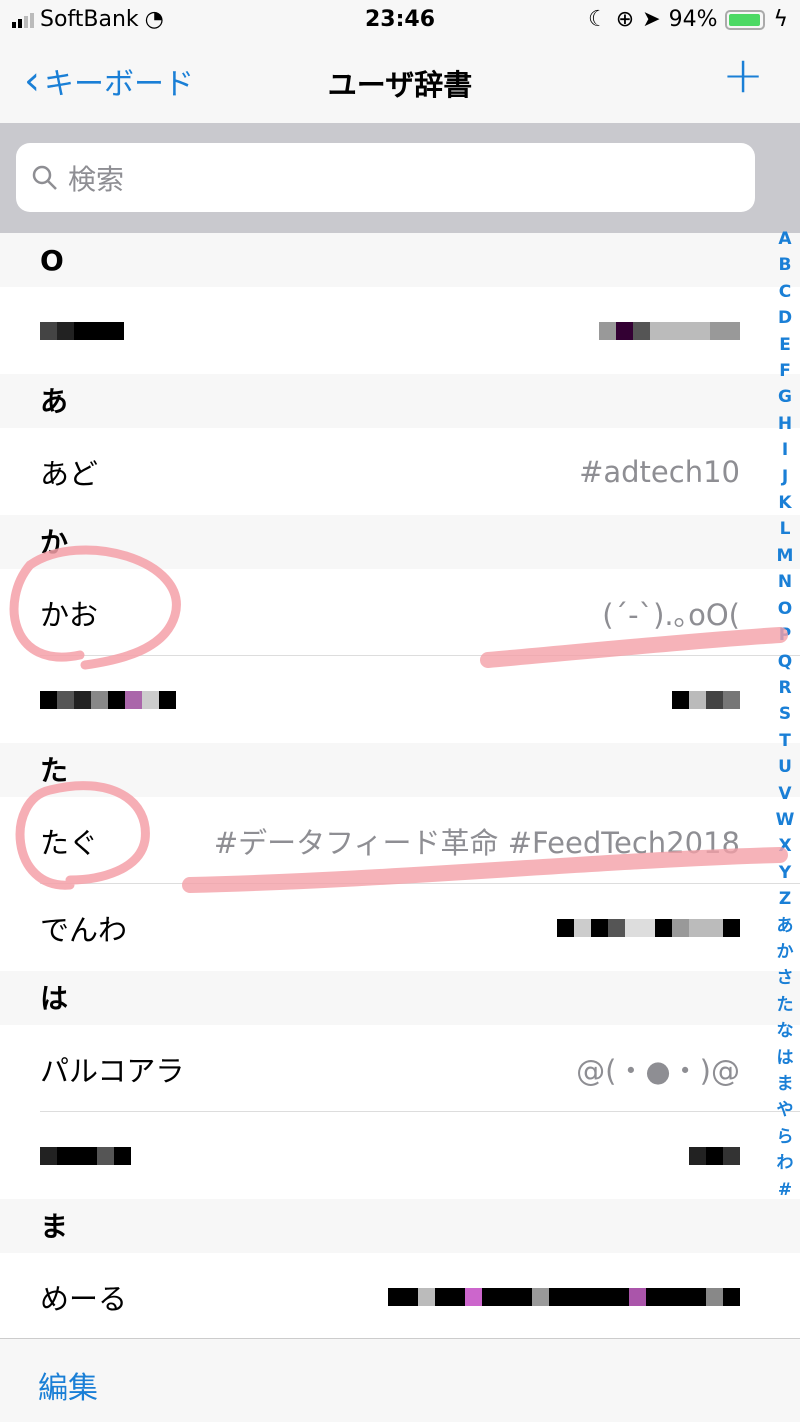  Describe the element at coordinates (785, 292) in the screenshot. I see `index-letter: C` at that location.